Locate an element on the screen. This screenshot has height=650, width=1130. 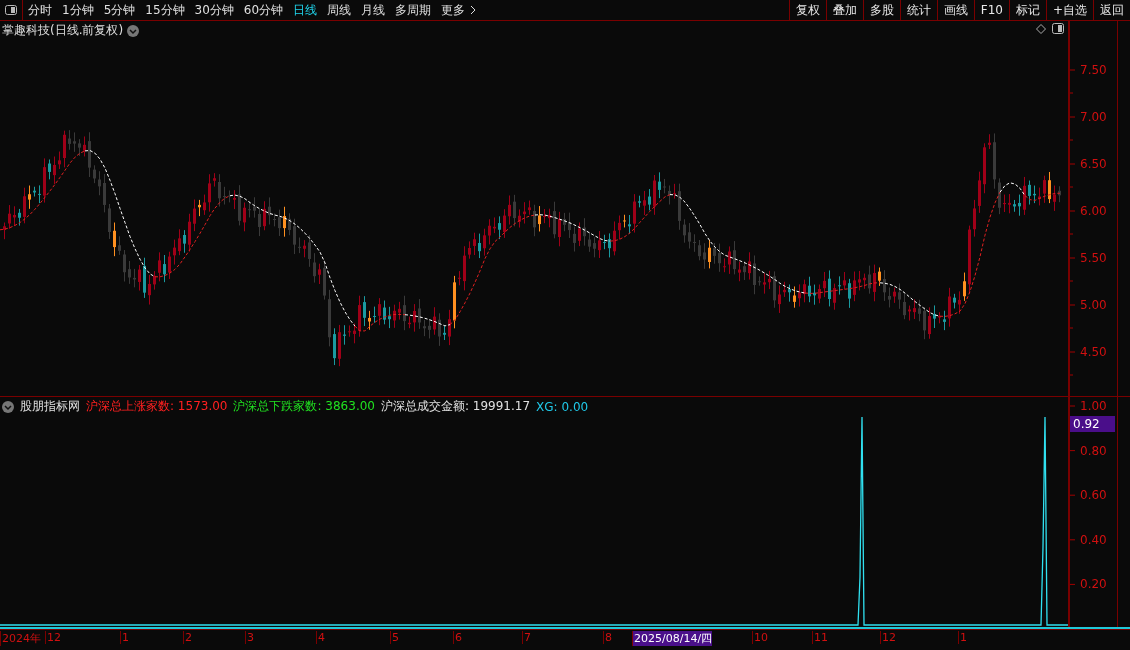
indicator-reading: 沪深总成交金额: 19991.17 is located at coordinates (455, 406).